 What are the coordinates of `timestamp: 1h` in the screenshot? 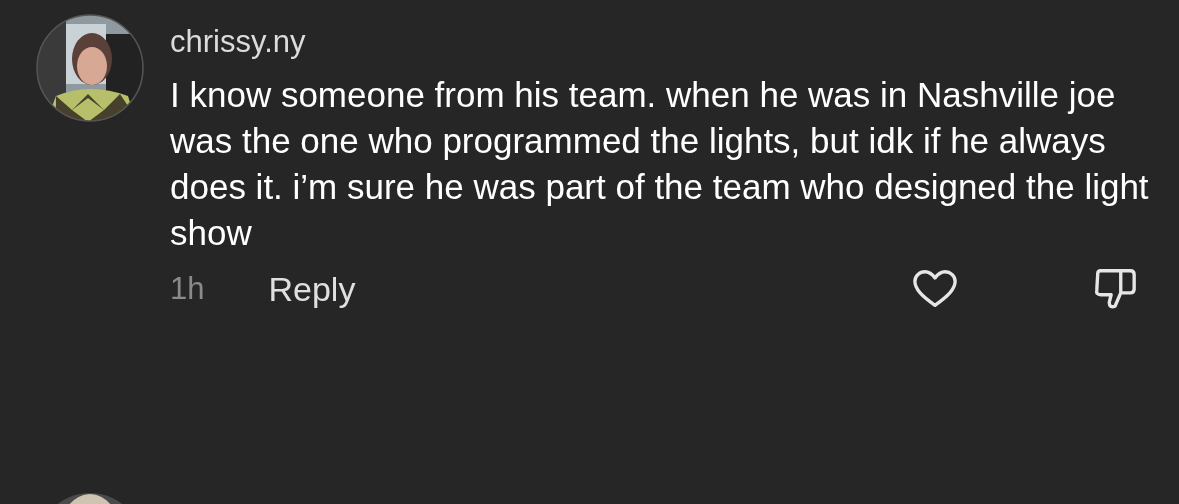 It's located at (187, 289).